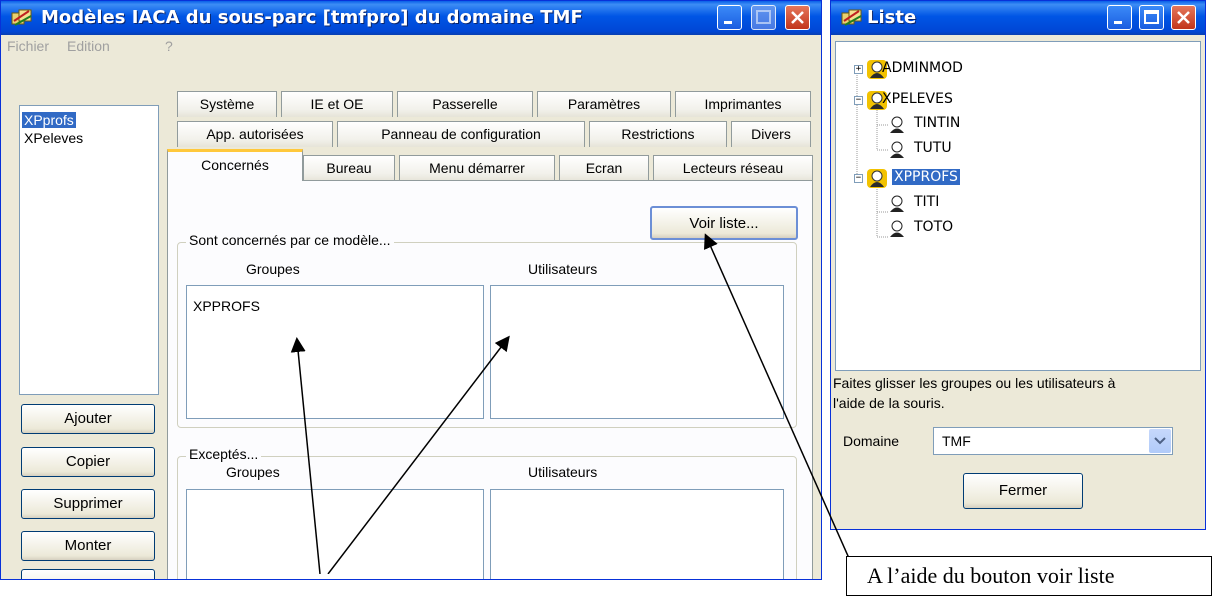 The width and height of the screenshot is (1212, 596). What do you see at coordinates (954, 102) in the screenshot?
I see `tree-item-xpeleves: − XPELEVES` at bounding box center [954, 102].